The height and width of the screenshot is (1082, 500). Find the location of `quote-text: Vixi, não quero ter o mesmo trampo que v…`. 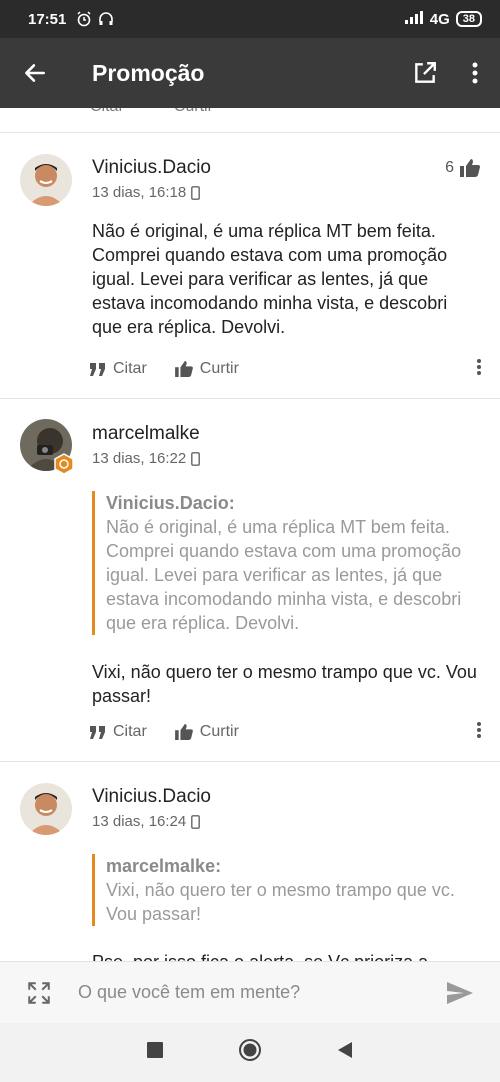

quote-text: Vixi, não quero ter o mesmo trampo que v… is located at coordinates (280, 902).